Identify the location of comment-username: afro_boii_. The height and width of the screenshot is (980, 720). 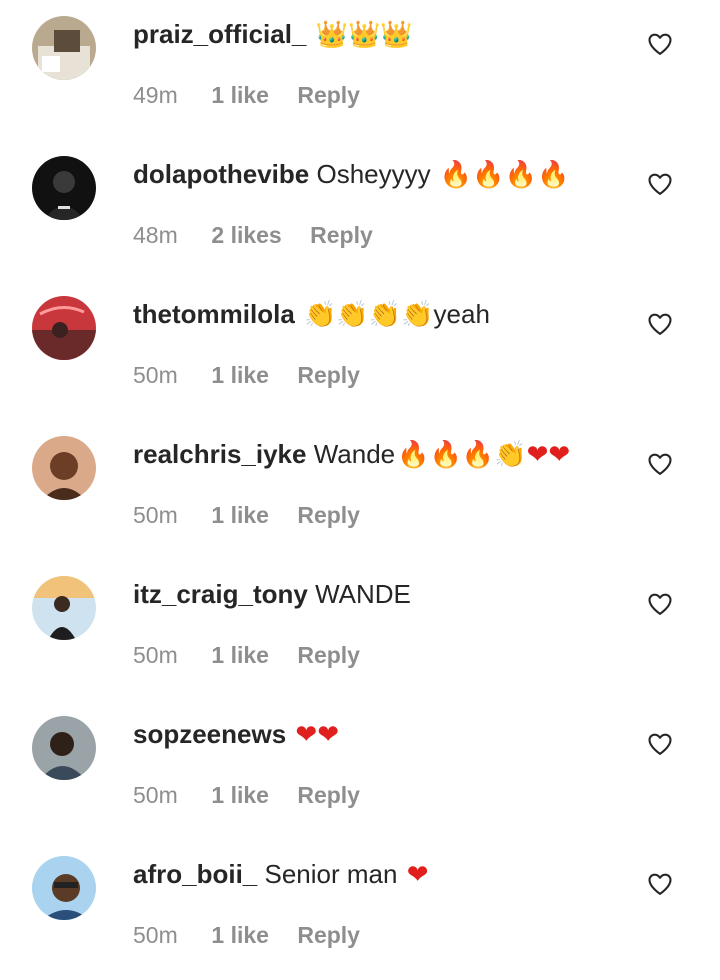
(195, 874).